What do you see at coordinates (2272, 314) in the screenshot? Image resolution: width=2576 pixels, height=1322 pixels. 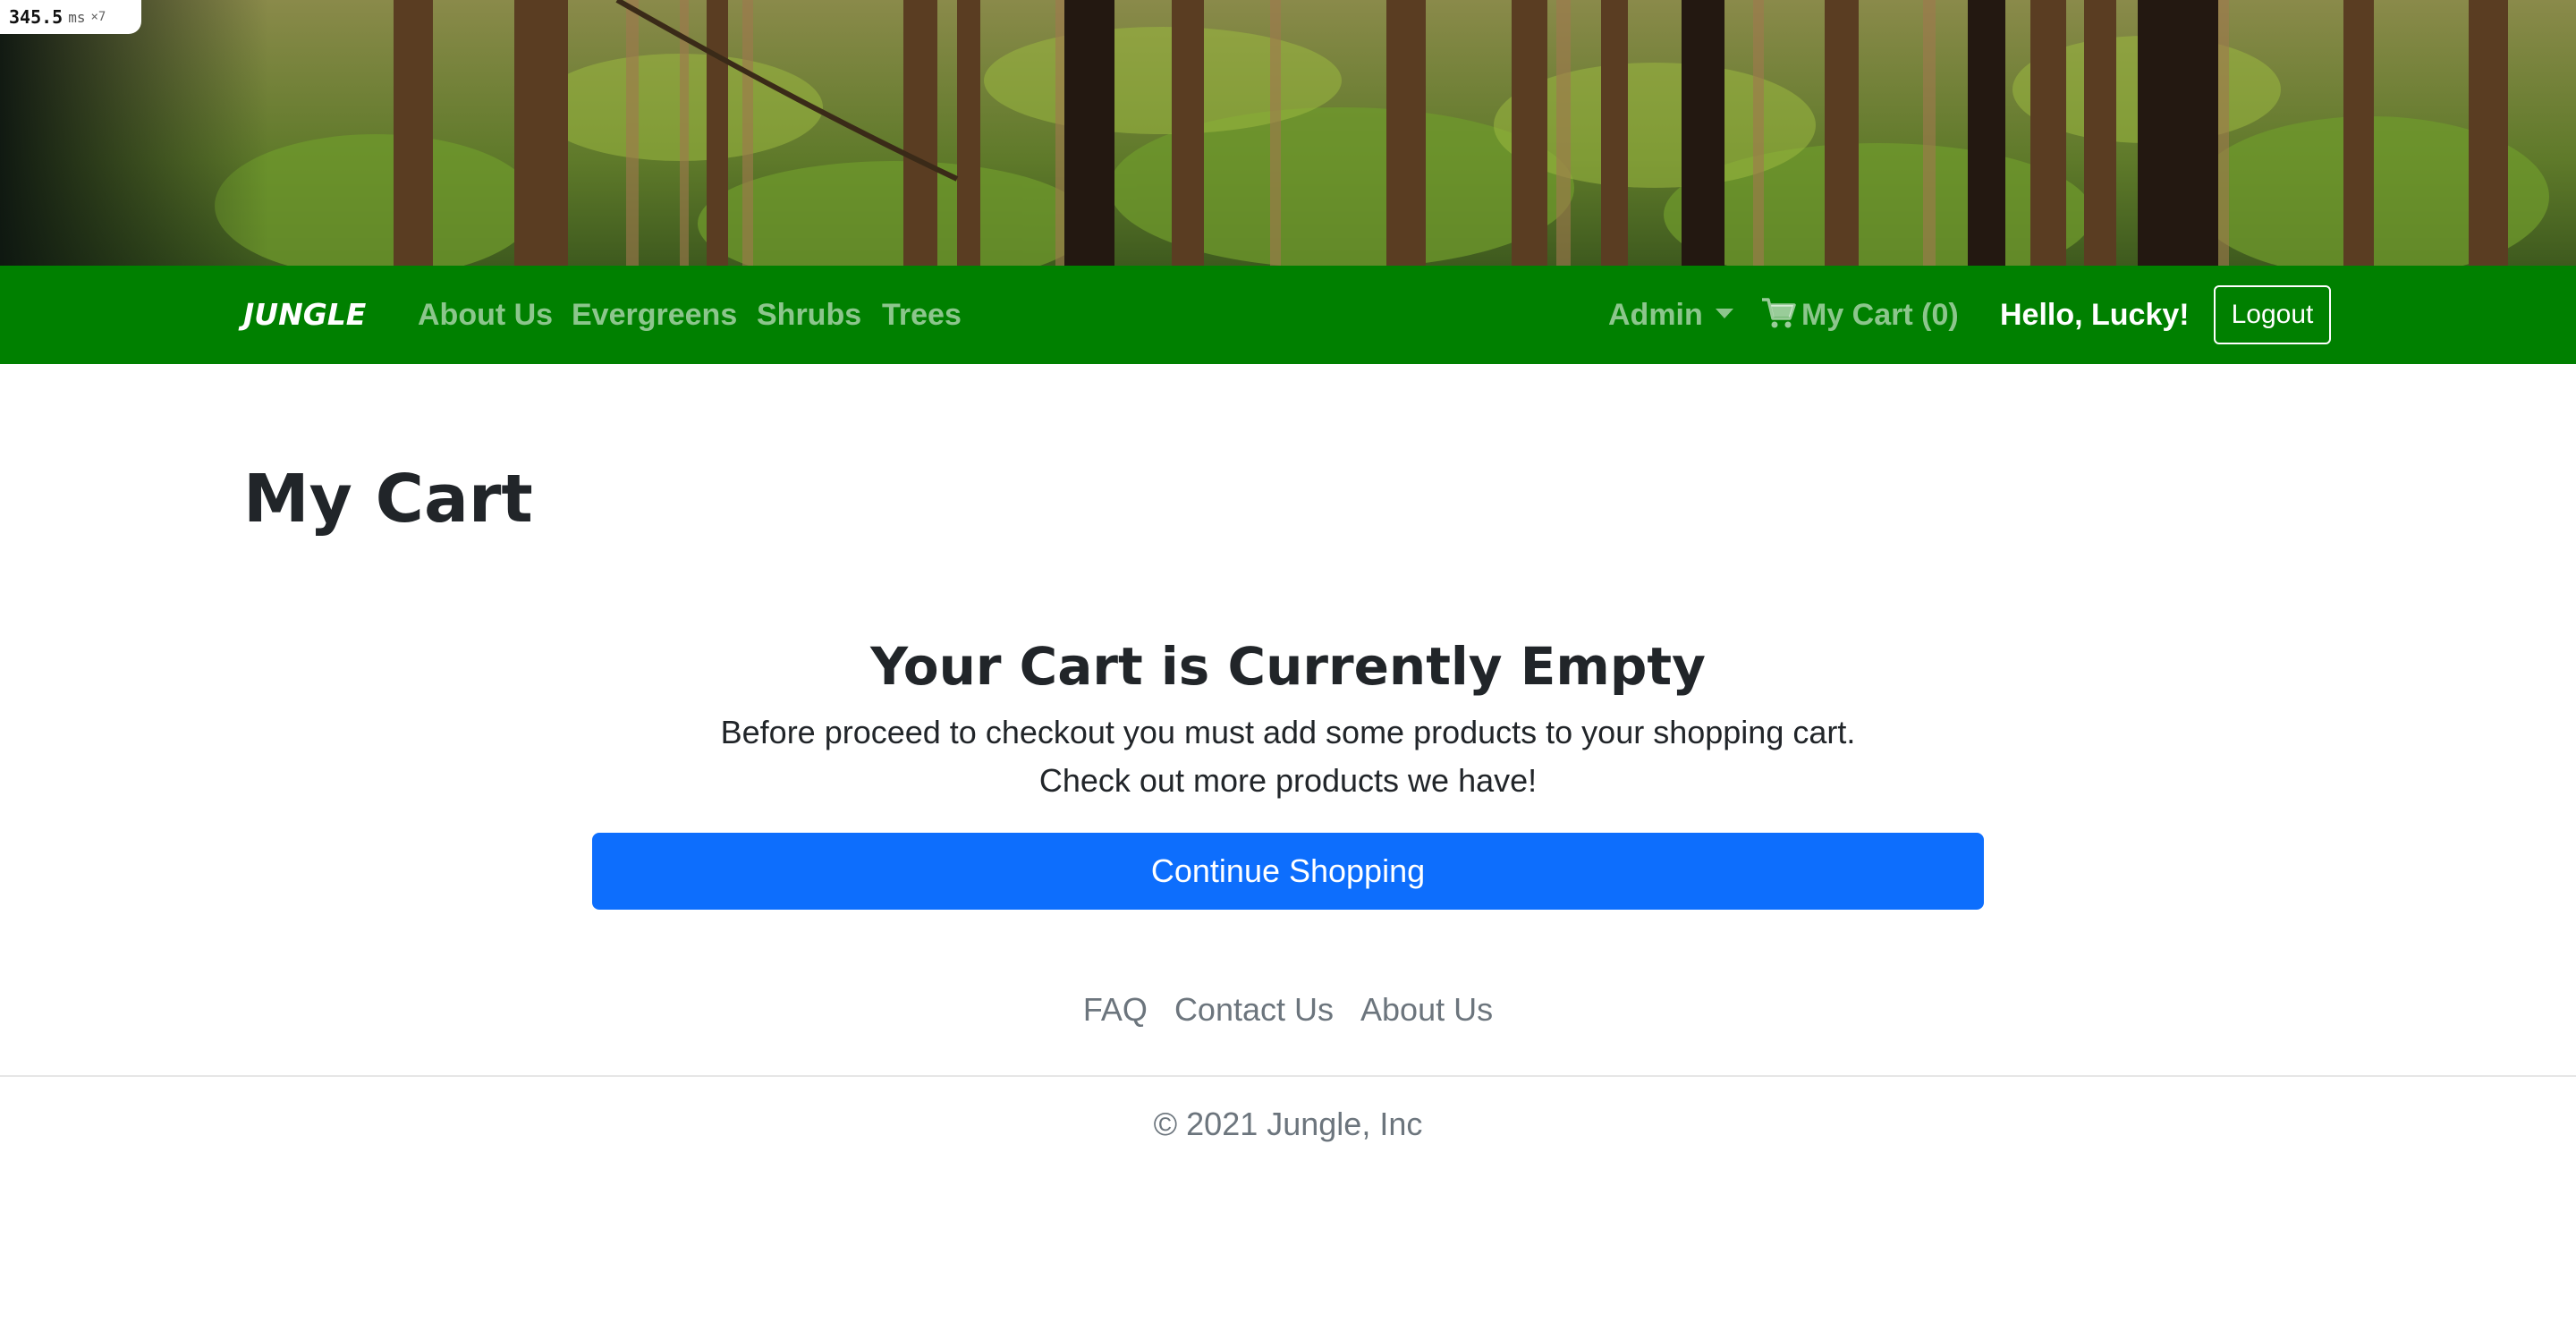 I see `logout-button: Logout` at bounding box center [2272, 314].